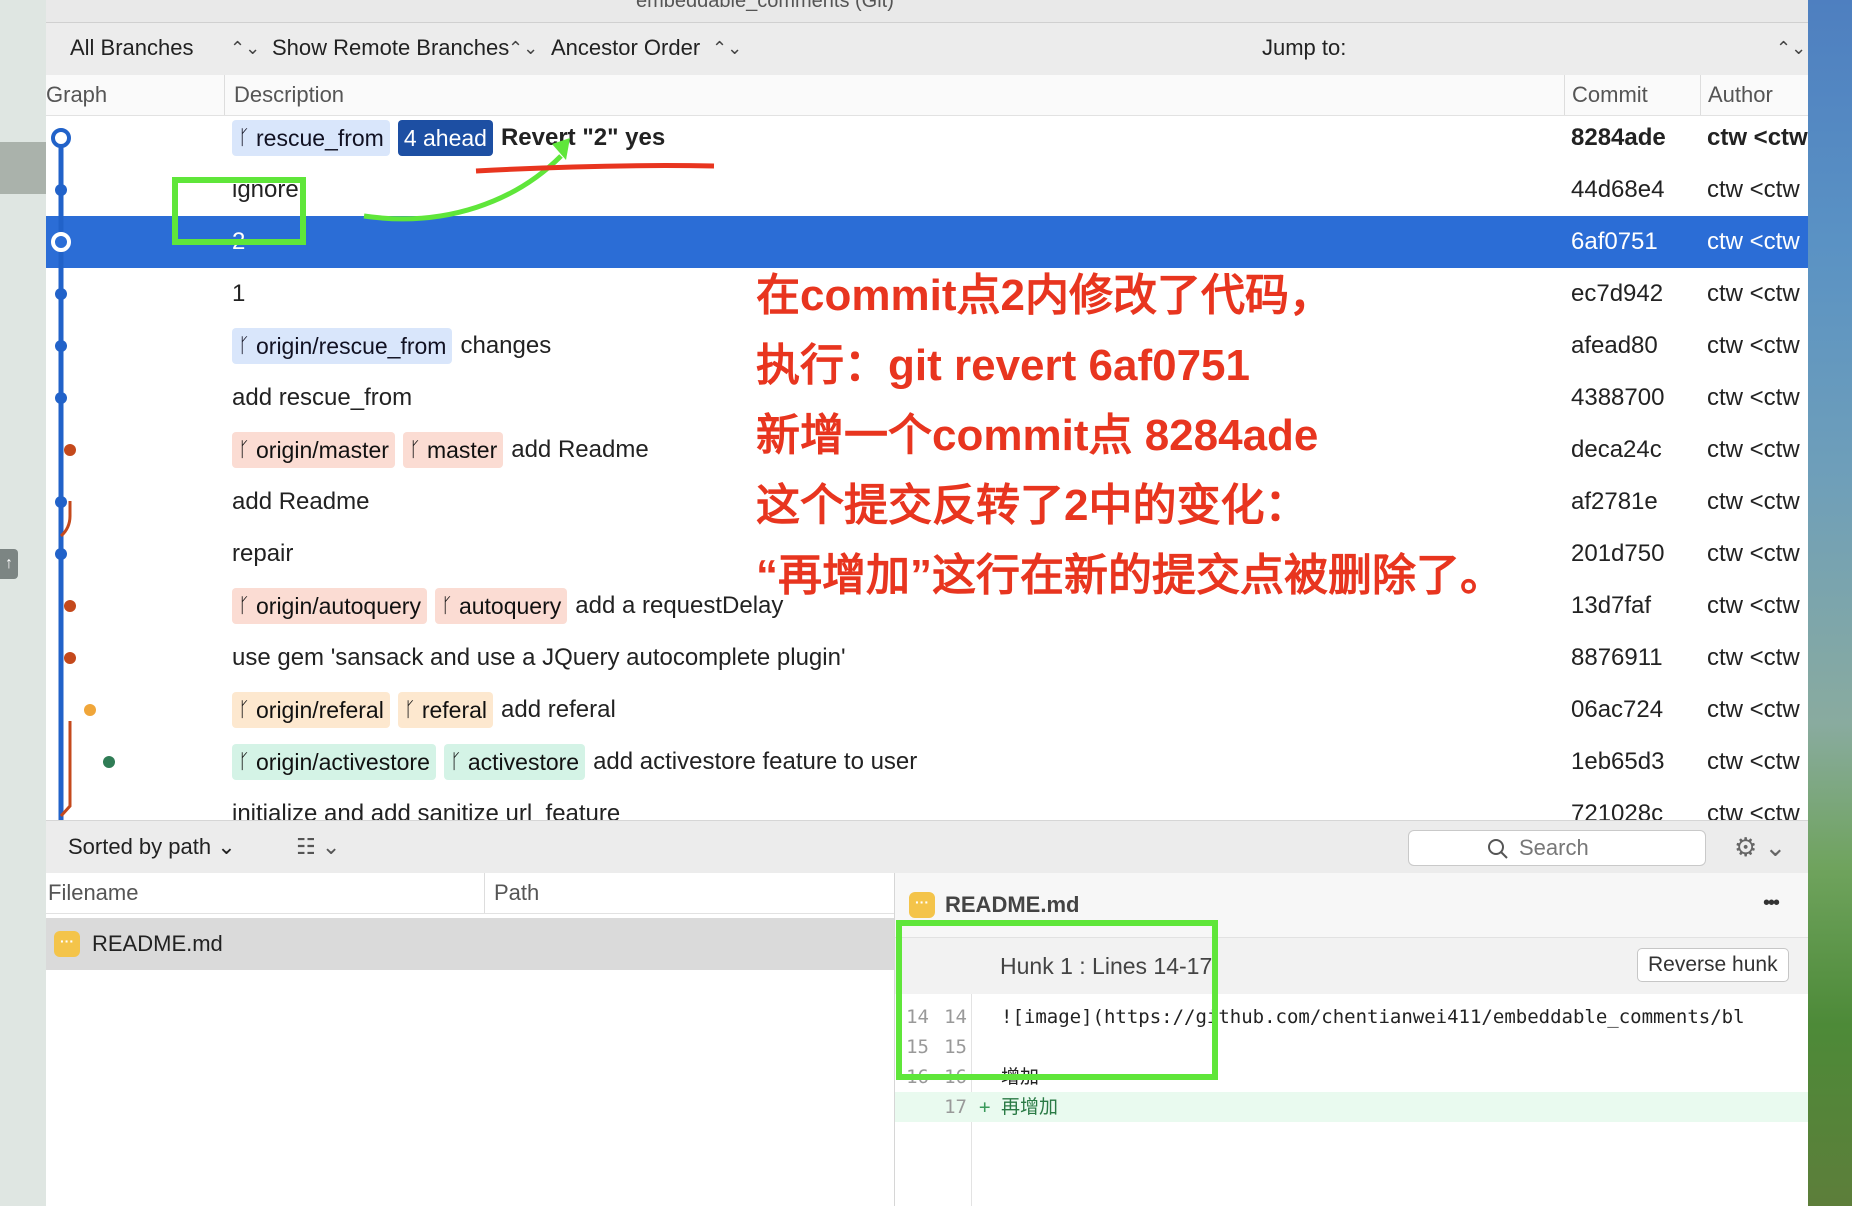 Image resolution: width=1852 pixels, height=1206 pixels. What do you see at coordinates (23, 603) in the screenshot?
I see `desktop-left-edge: ↑` at bounding box center [23, 603].